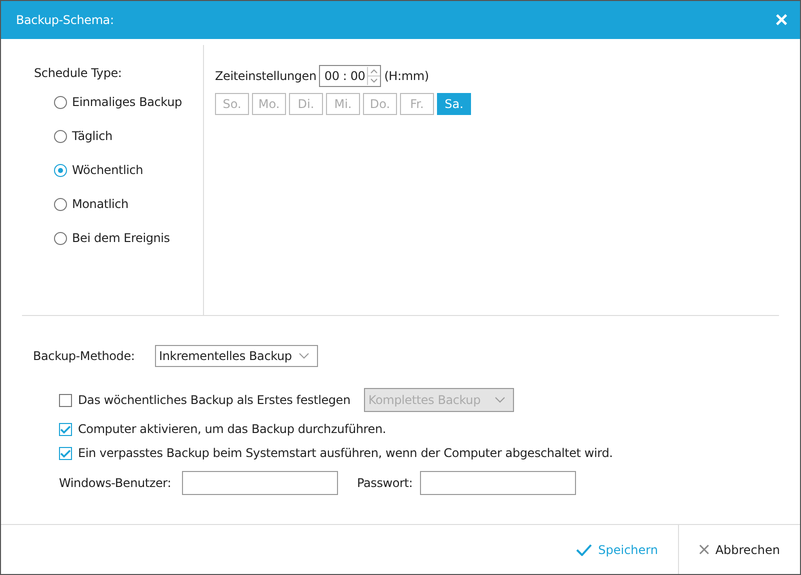 Image resolution: width=801 pixels, height=575 pixels. Describe the element at coordinates (115, 483) in the screenshot. I see `field-label: Windows-Benutzer:` at that location.